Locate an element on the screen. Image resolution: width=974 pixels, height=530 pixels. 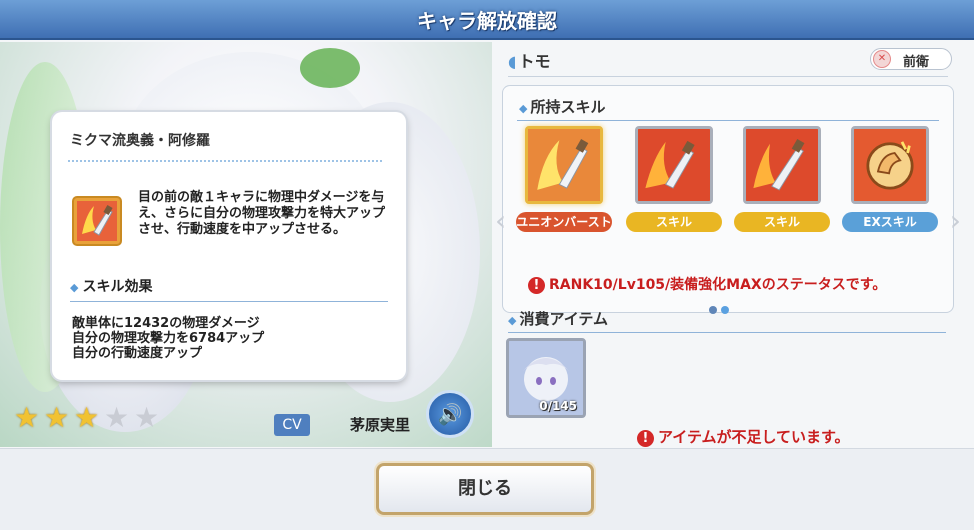
skills-header-label: 所持スキル is located at coordinates (568, 107).